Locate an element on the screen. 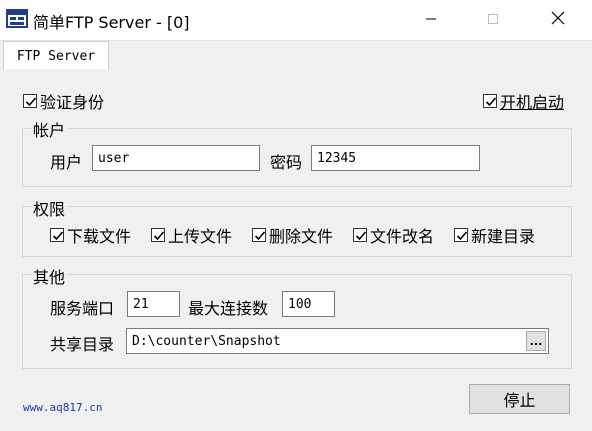  password-label: 密码 is located at coordinates (286, 162).